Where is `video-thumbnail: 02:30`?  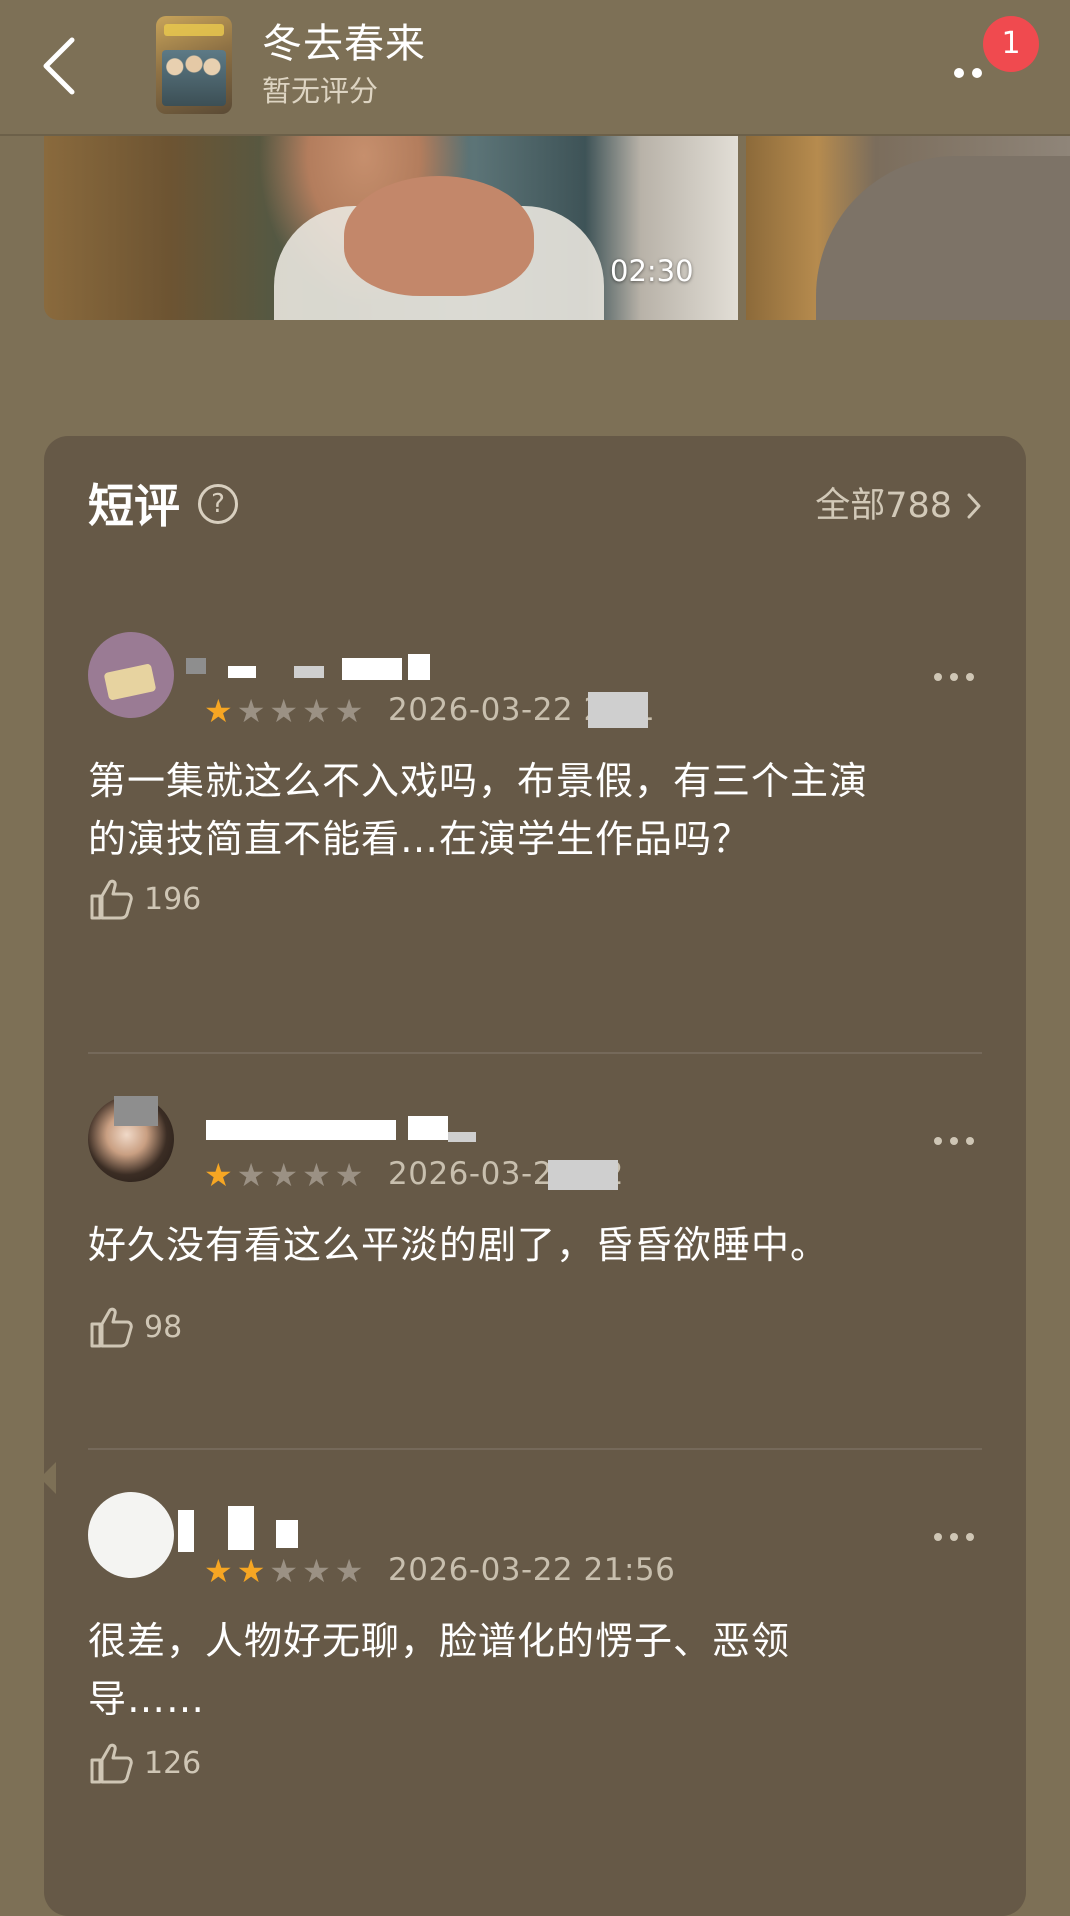
video-thumbnail: 02:30 is located at coordinates (391, 228).